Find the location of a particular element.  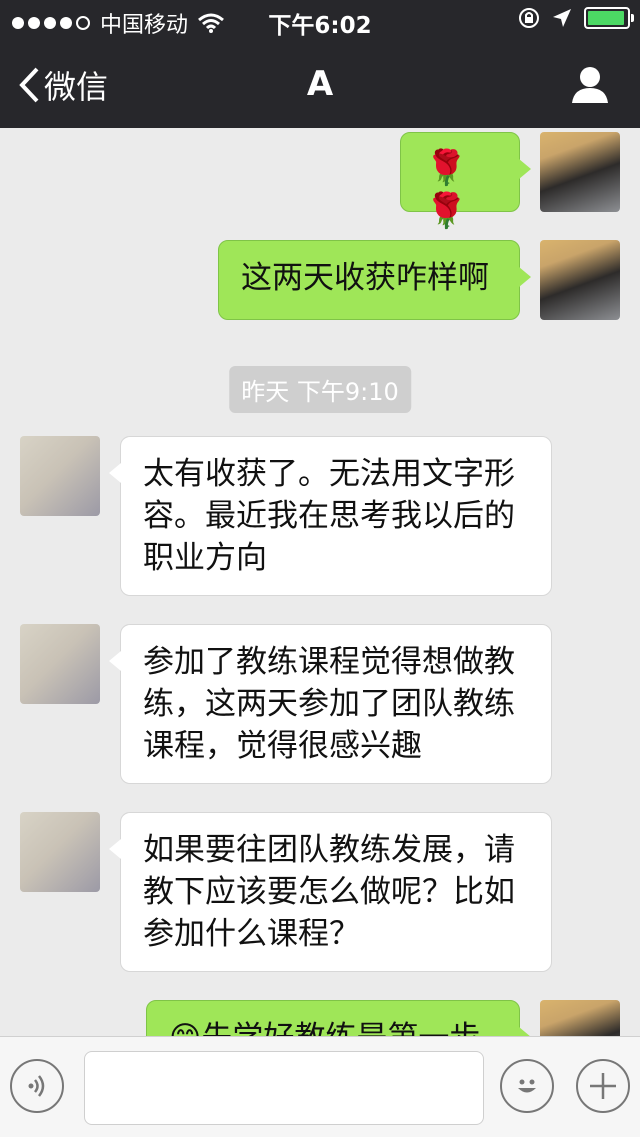

plus-icon is located at coordinates (603, 1086).